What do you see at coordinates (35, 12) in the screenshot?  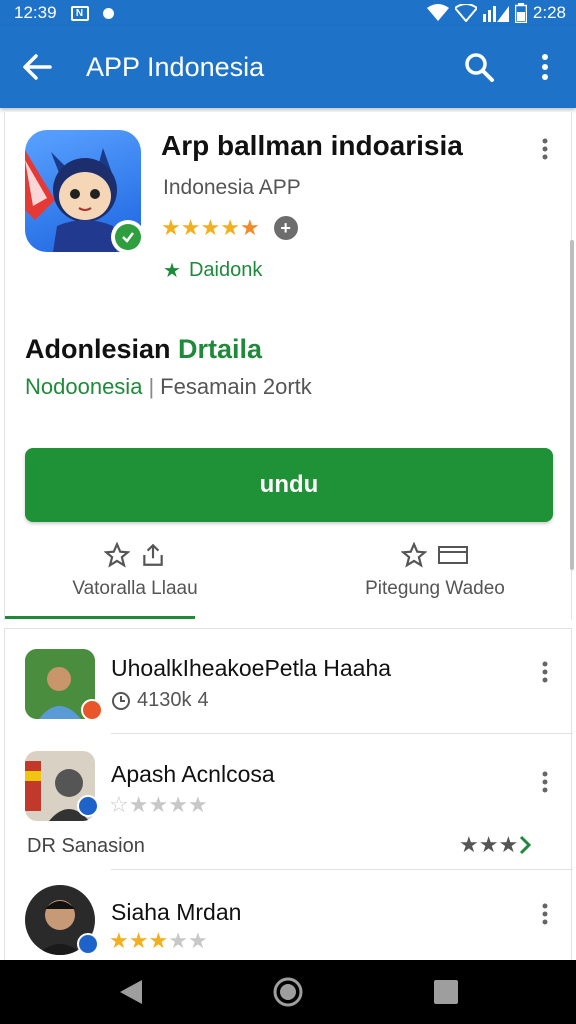 I see `status-time-left: 12:39` at bounding box center [35, 12].